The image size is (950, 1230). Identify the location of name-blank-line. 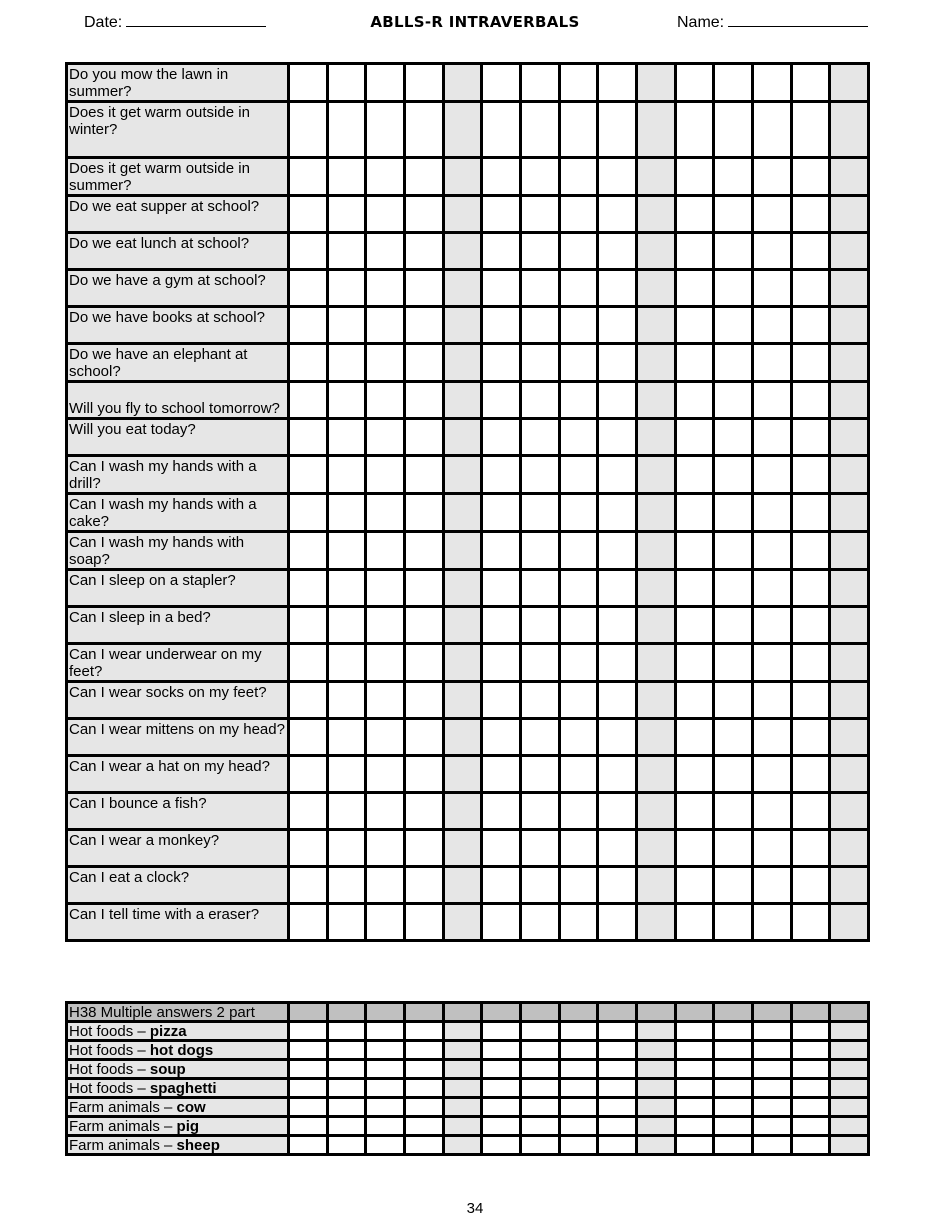
(798, 19).